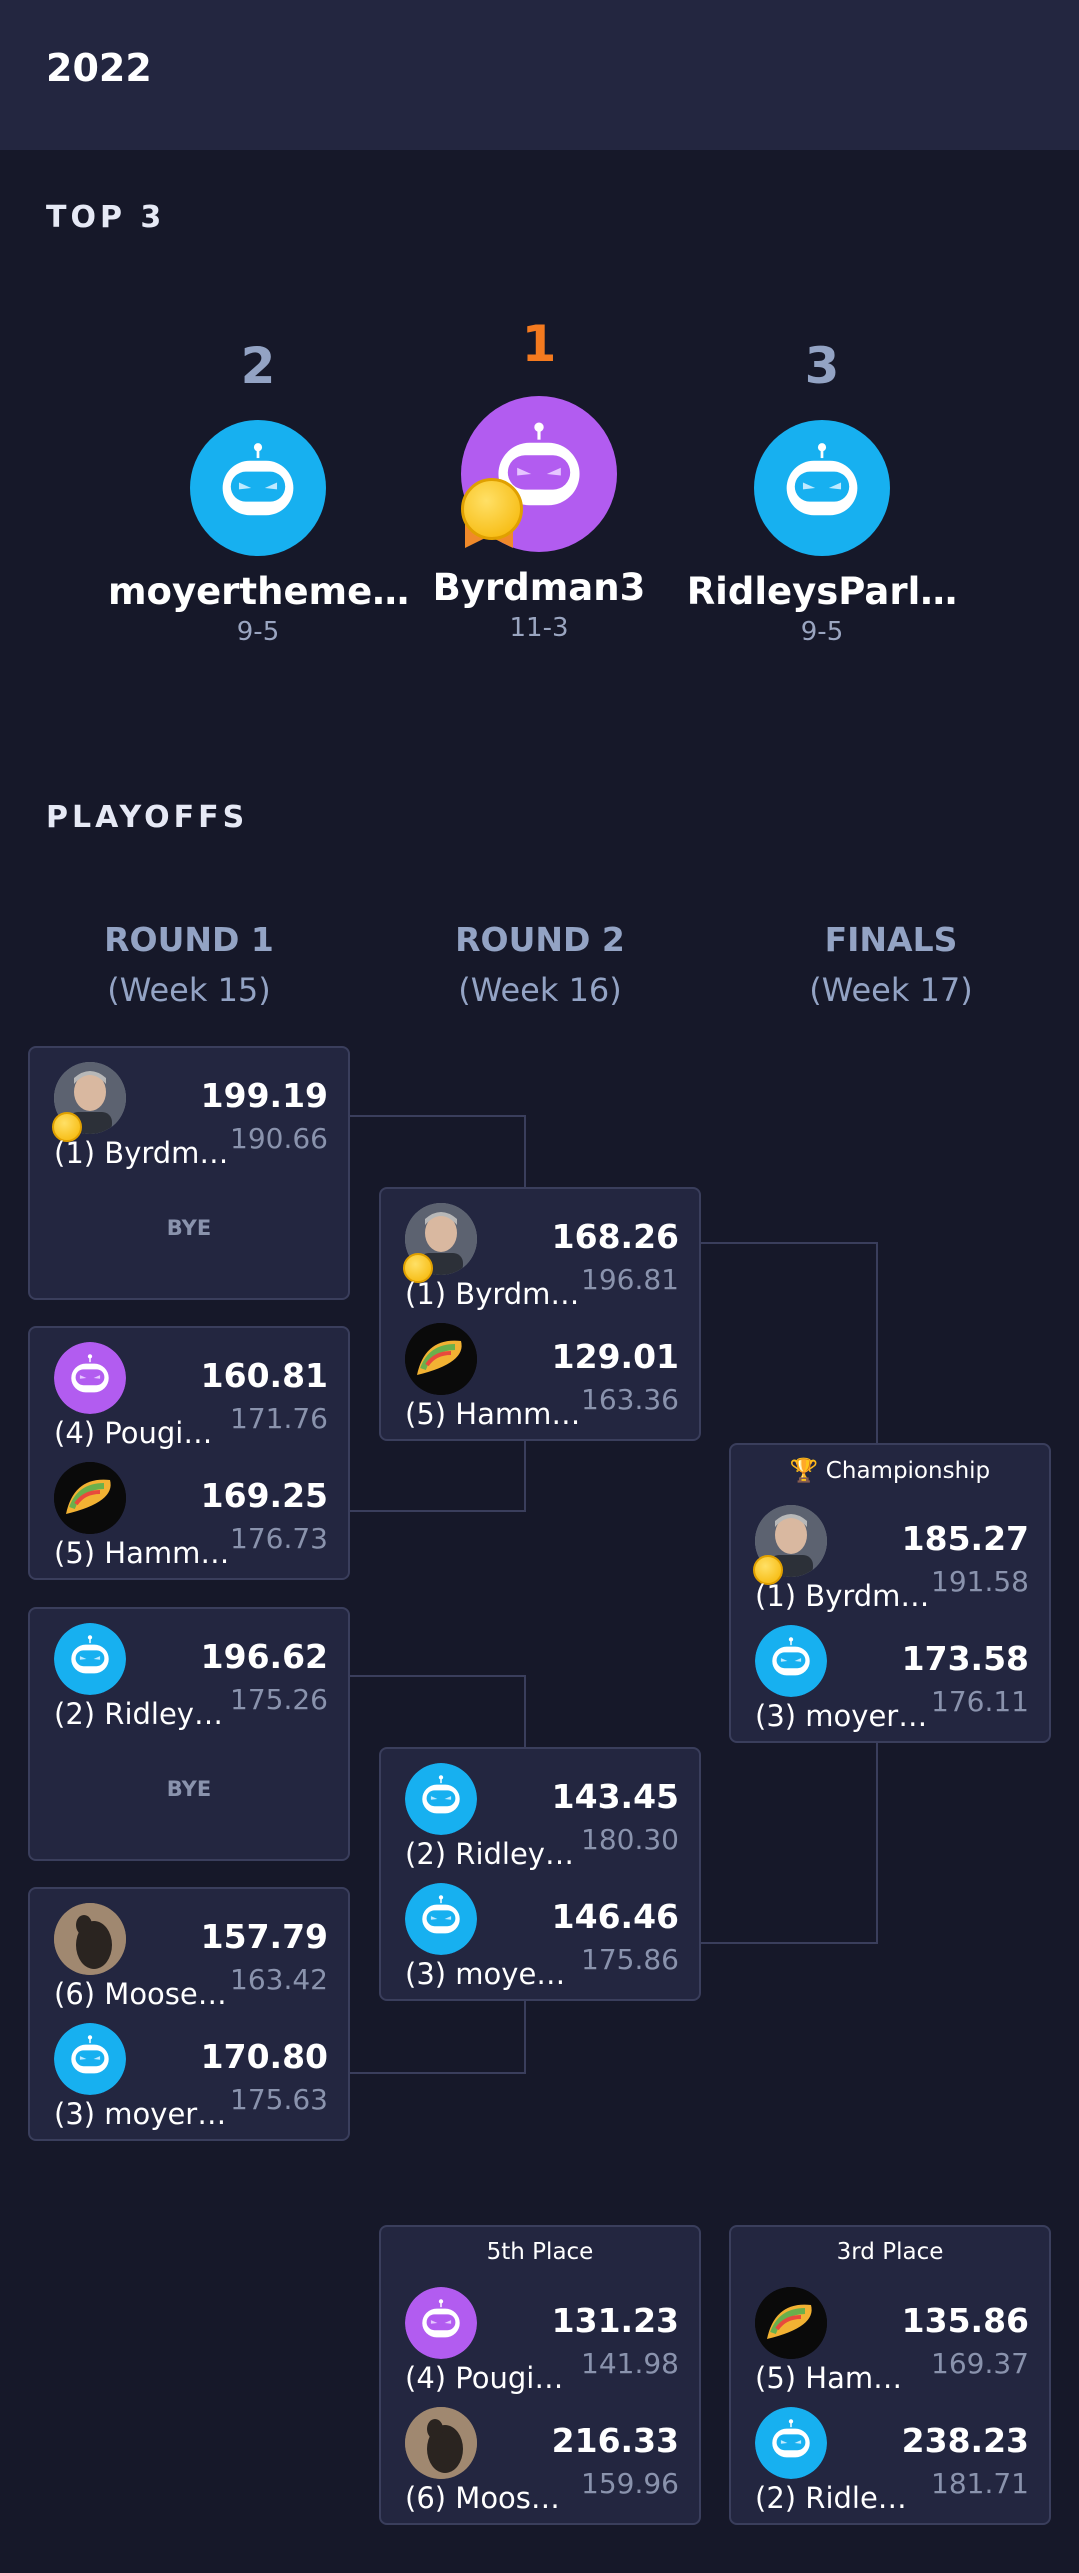 This screenshot has height=2573, width=1079. I want to click on round-title: ROUND 1, so click(189, 939).